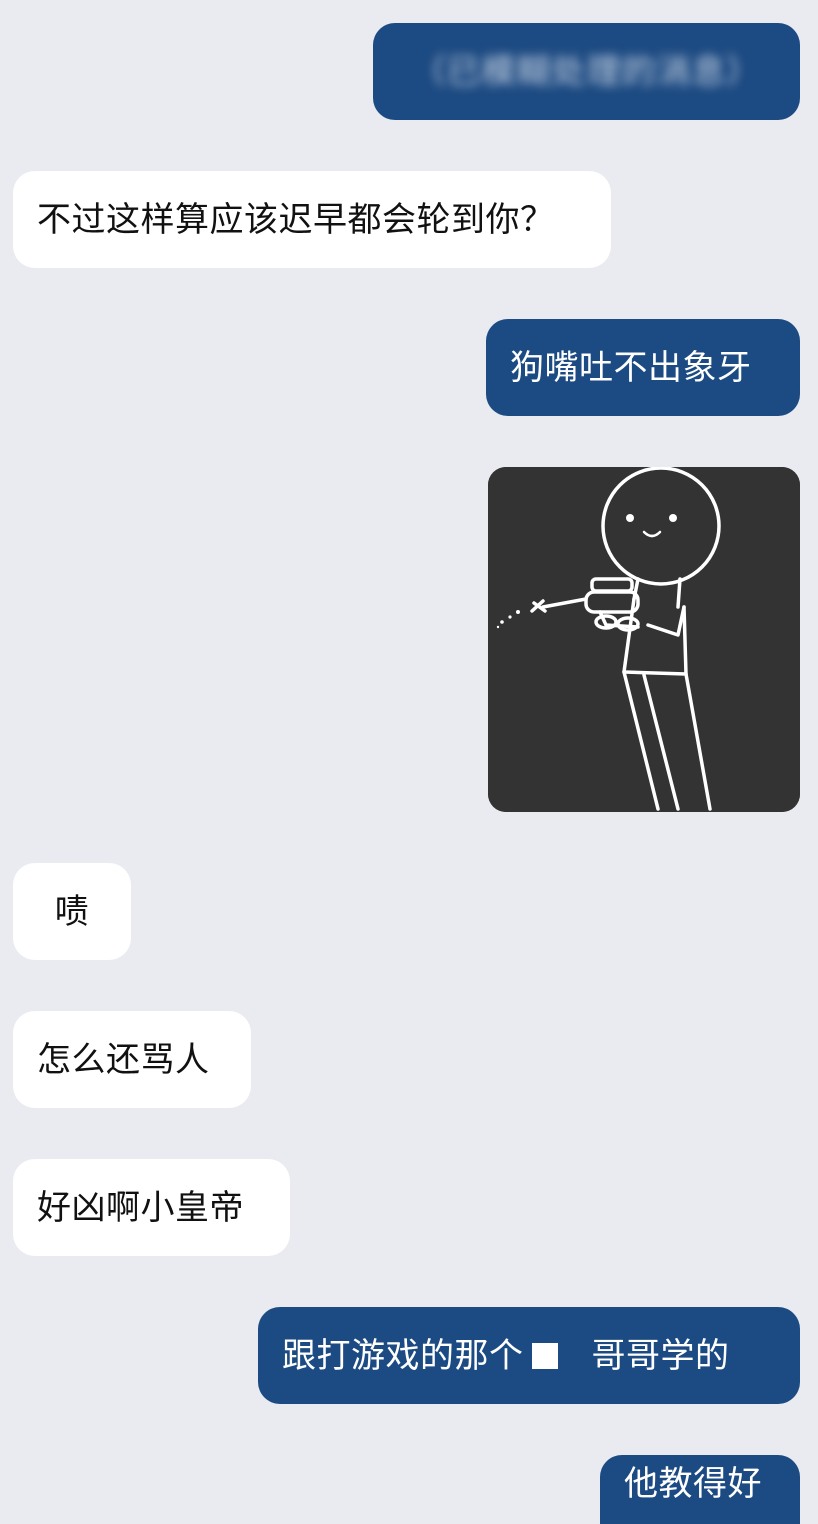  What do you see at coordinates (123, 1059) in the screenshot?
I see `message-text: 怎么还骂人` at bounding box center [123, 1059].